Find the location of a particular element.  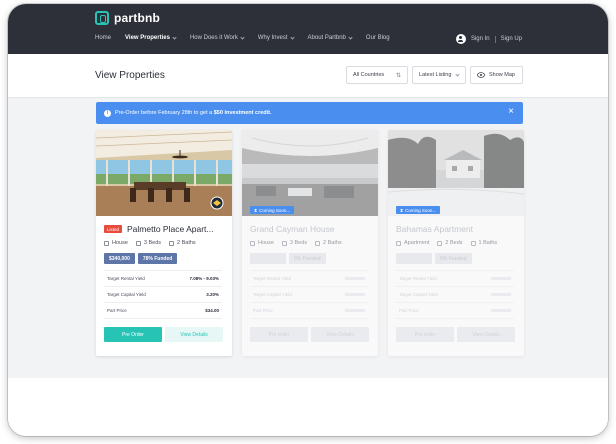

country-select: All Countries ⇅ is located at coordinates (377, 75).